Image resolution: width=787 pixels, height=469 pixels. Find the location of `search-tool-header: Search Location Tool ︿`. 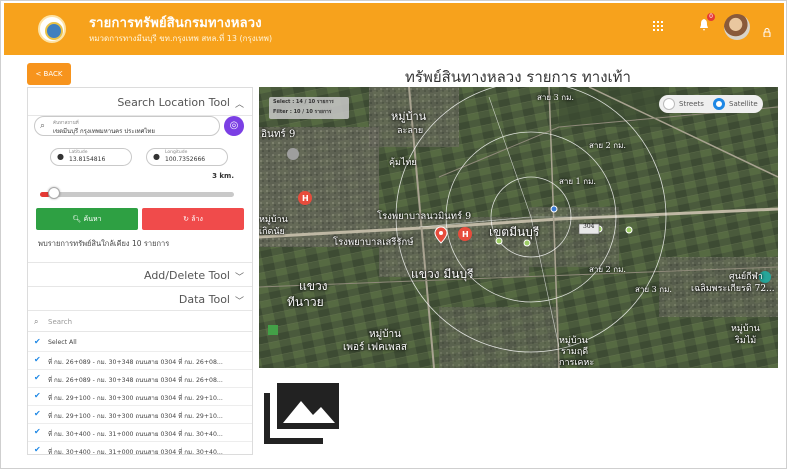

search-tool-header: Search Location Tool ︿ is located at coordinates (140, 102).